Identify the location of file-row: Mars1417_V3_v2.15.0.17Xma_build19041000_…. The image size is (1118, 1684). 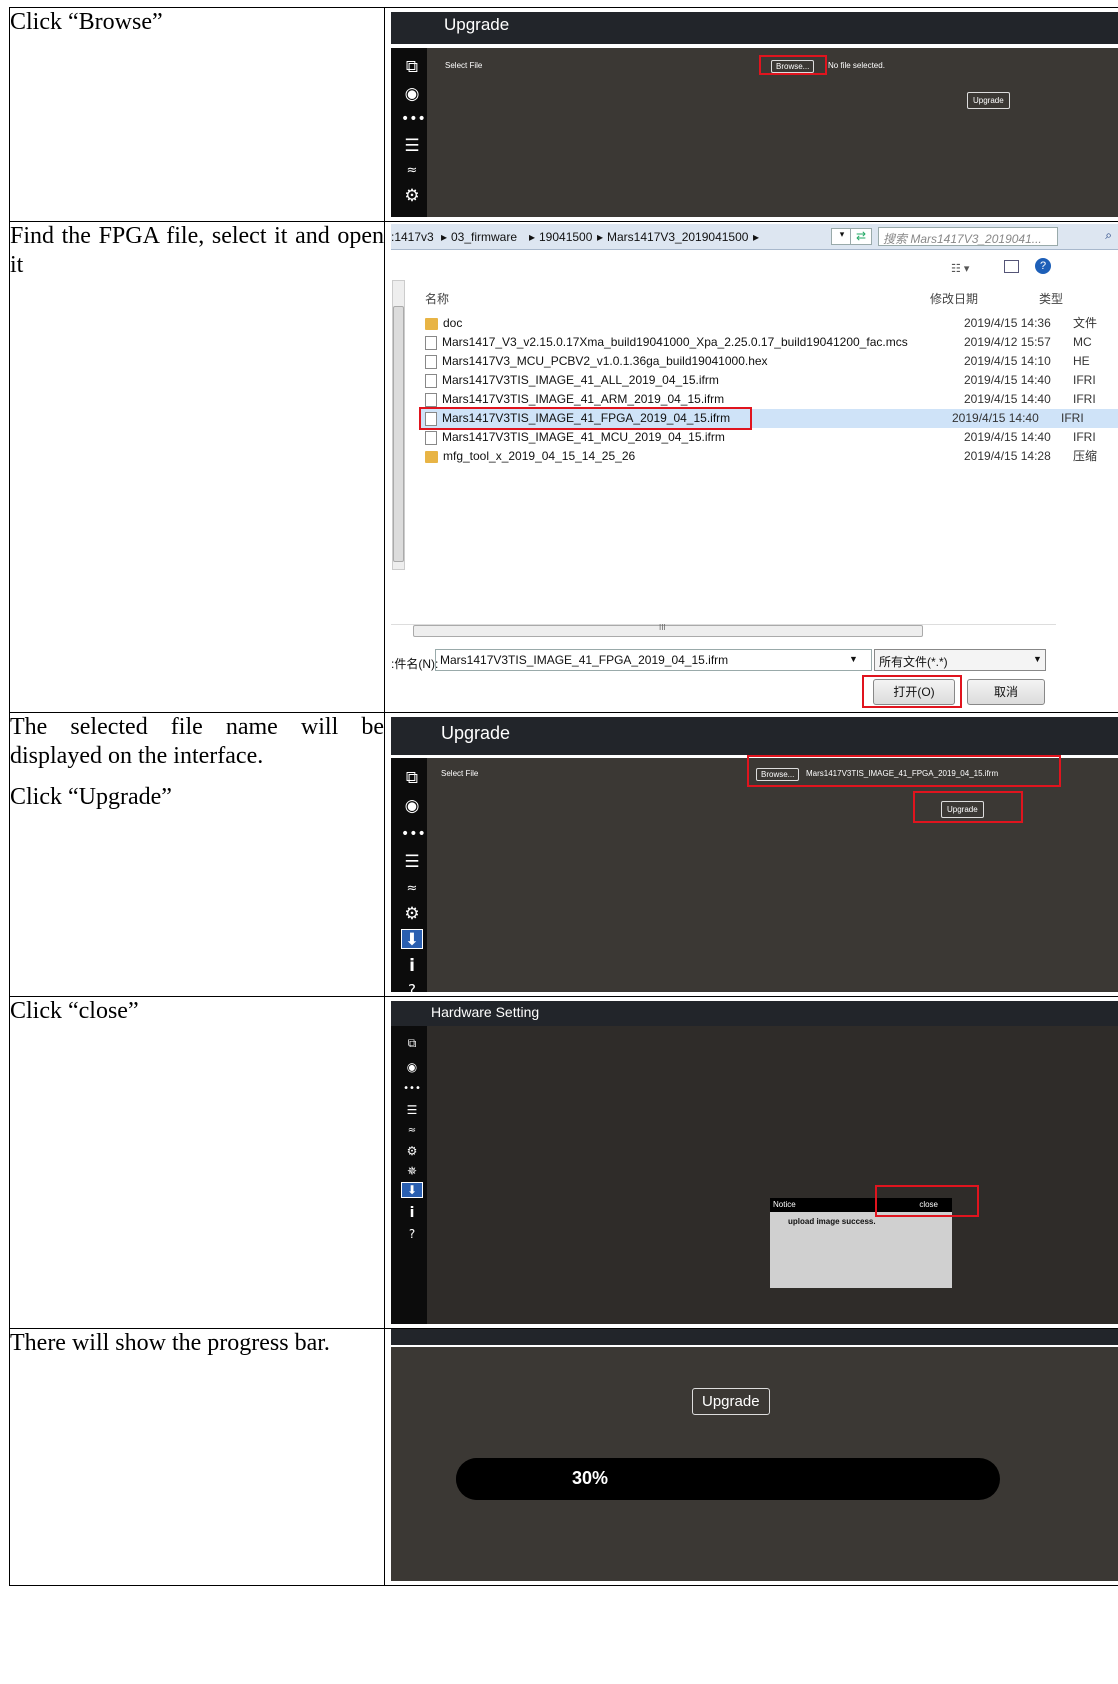
(771, 342).